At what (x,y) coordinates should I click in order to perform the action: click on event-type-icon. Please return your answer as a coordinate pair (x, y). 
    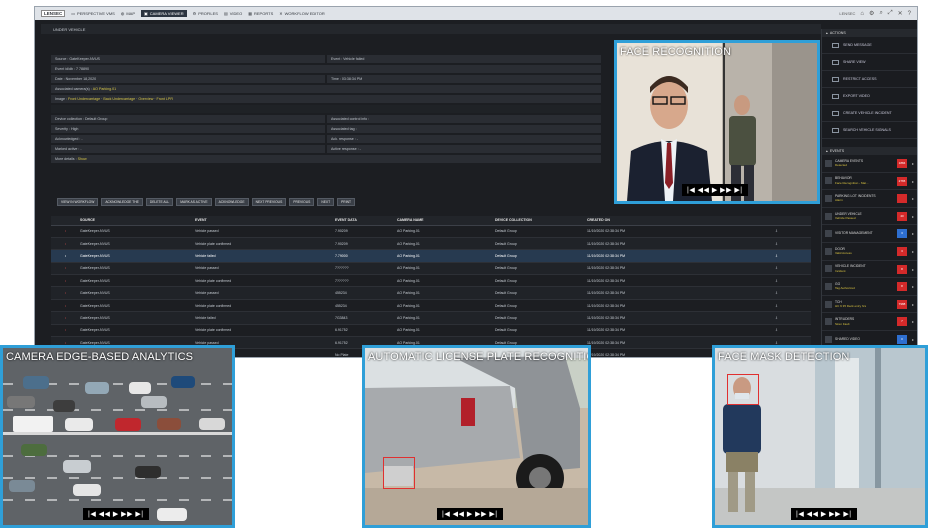
    Looking at the image, I should click on (828, 216).